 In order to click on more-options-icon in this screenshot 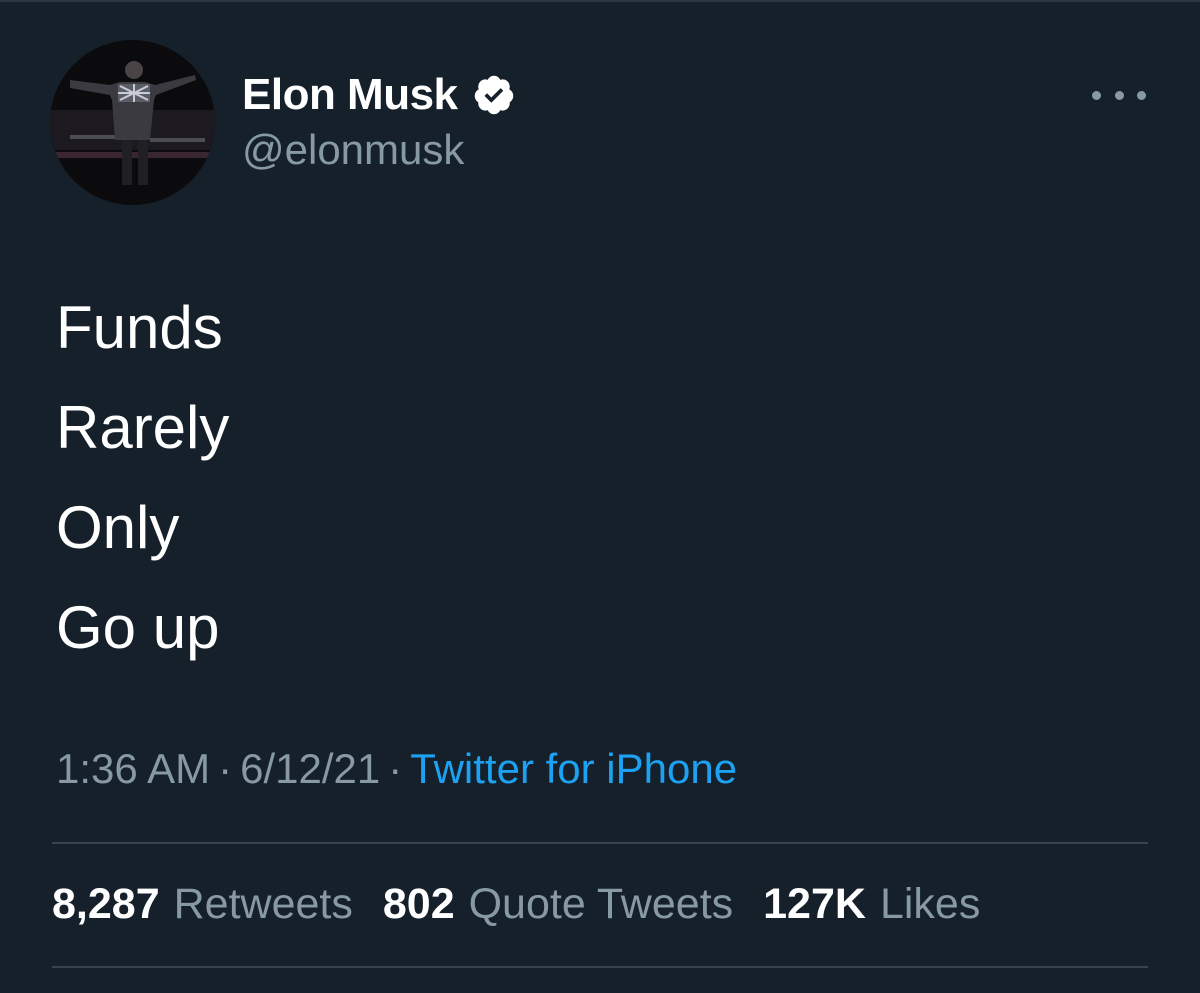, I will do `click(1119, 95)`.